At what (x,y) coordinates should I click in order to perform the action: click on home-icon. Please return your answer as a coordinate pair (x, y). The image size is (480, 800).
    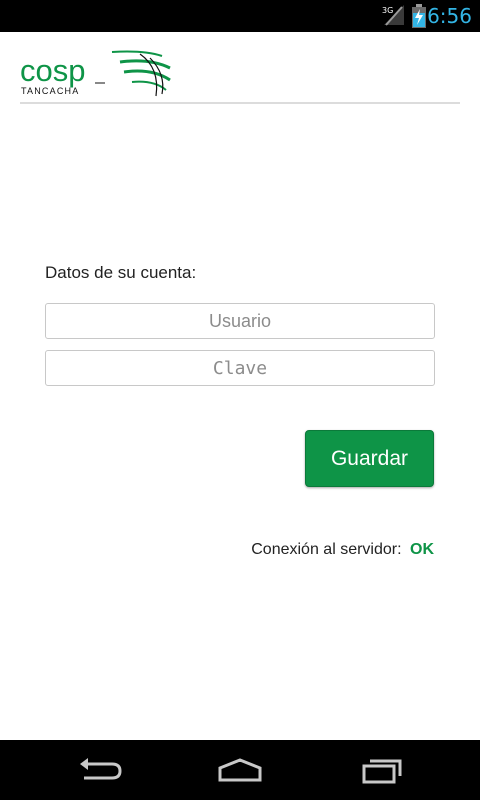
    Looking at the image, I should click on (240, 770).